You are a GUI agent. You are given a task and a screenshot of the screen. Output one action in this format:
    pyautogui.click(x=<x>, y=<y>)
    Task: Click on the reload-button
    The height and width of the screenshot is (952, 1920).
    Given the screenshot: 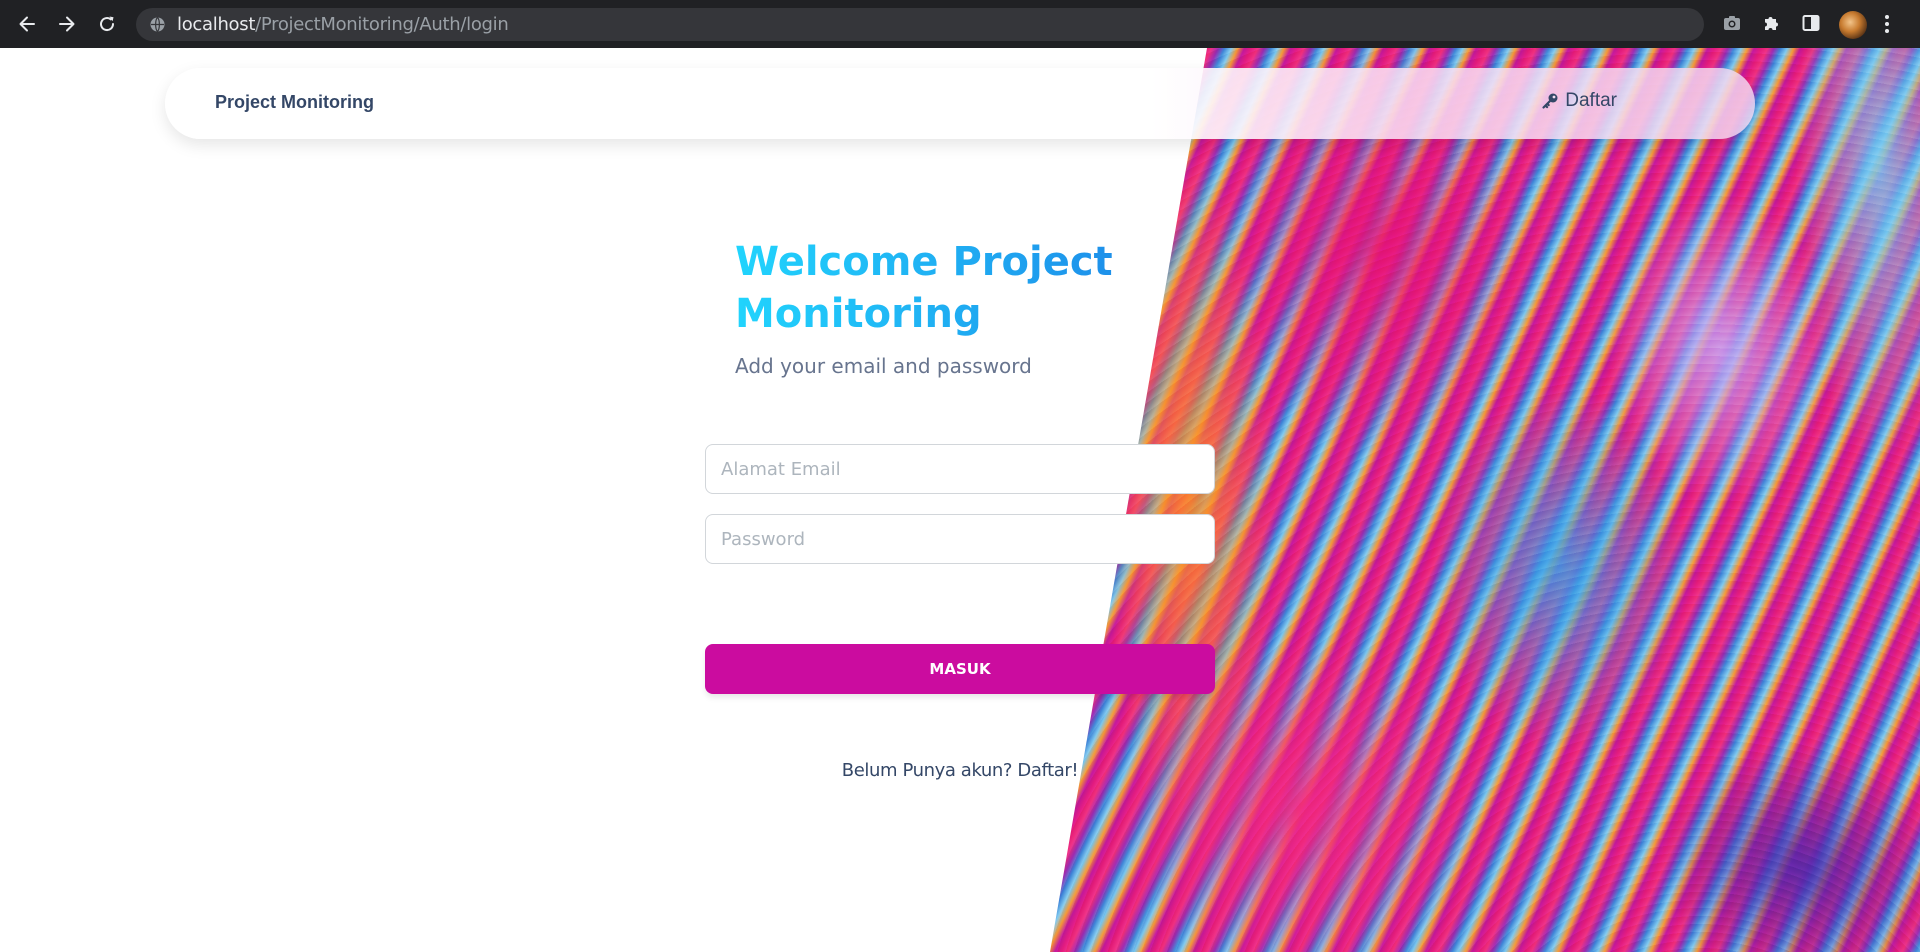 What is the action you would take?
    pyautogui.click(x=107, y=24)
    